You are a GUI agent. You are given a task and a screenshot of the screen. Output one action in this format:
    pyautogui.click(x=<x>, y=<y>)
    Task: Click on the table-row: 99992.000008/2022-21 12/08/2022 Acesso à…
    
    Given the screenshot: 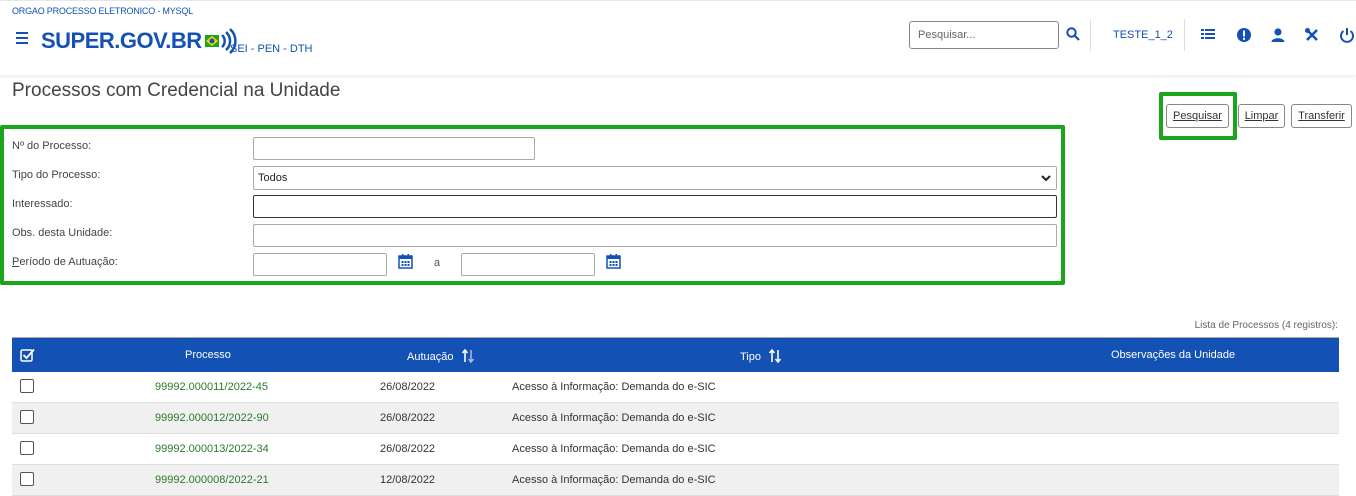 What is the action you would take?
    pyautogui.click(x=675, y=480)
    